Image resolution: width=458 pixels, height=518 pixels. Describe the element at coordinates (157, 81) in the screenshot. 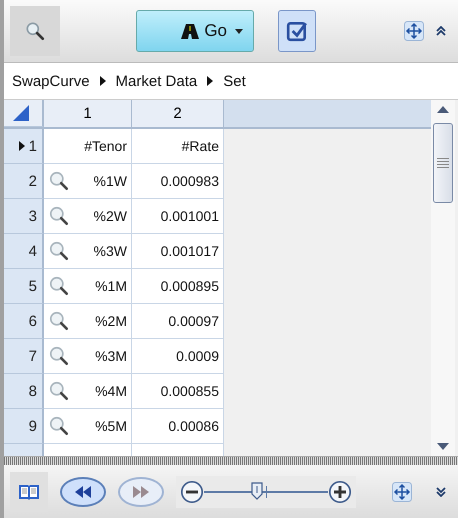

I see `breadcrumb-item: Market Data` at that location.